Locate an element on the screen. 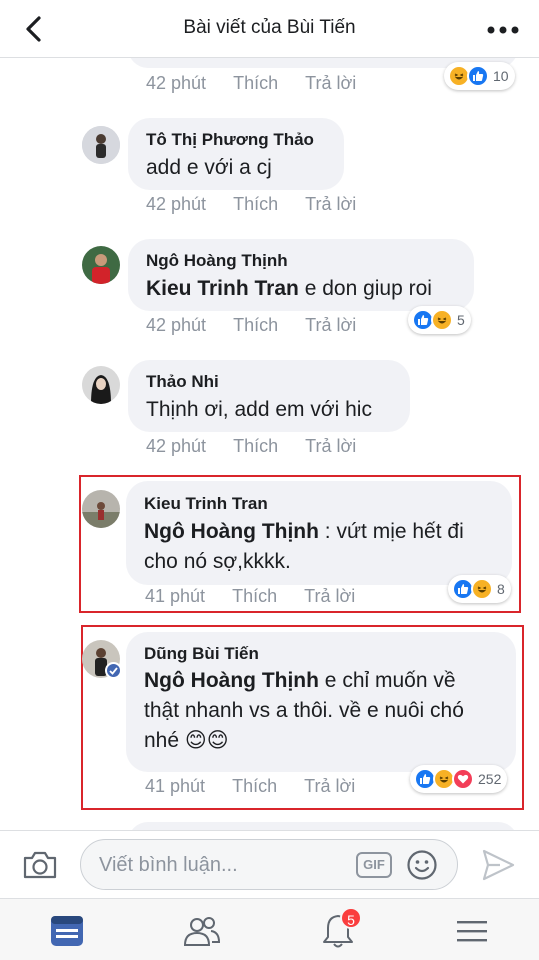  comment-input: Viết bình luận... GIF is located at coordinates (269, 864).